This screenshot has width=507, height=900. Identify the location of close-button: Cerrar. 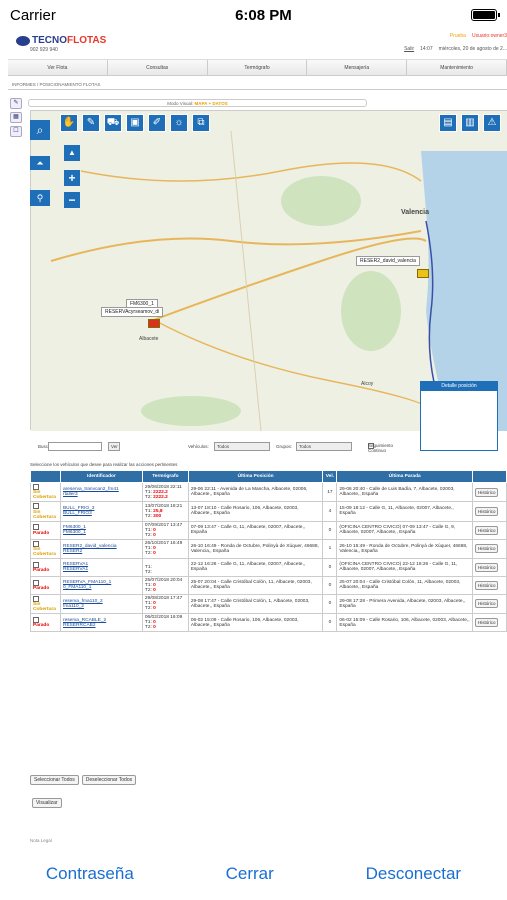
(250, 874).